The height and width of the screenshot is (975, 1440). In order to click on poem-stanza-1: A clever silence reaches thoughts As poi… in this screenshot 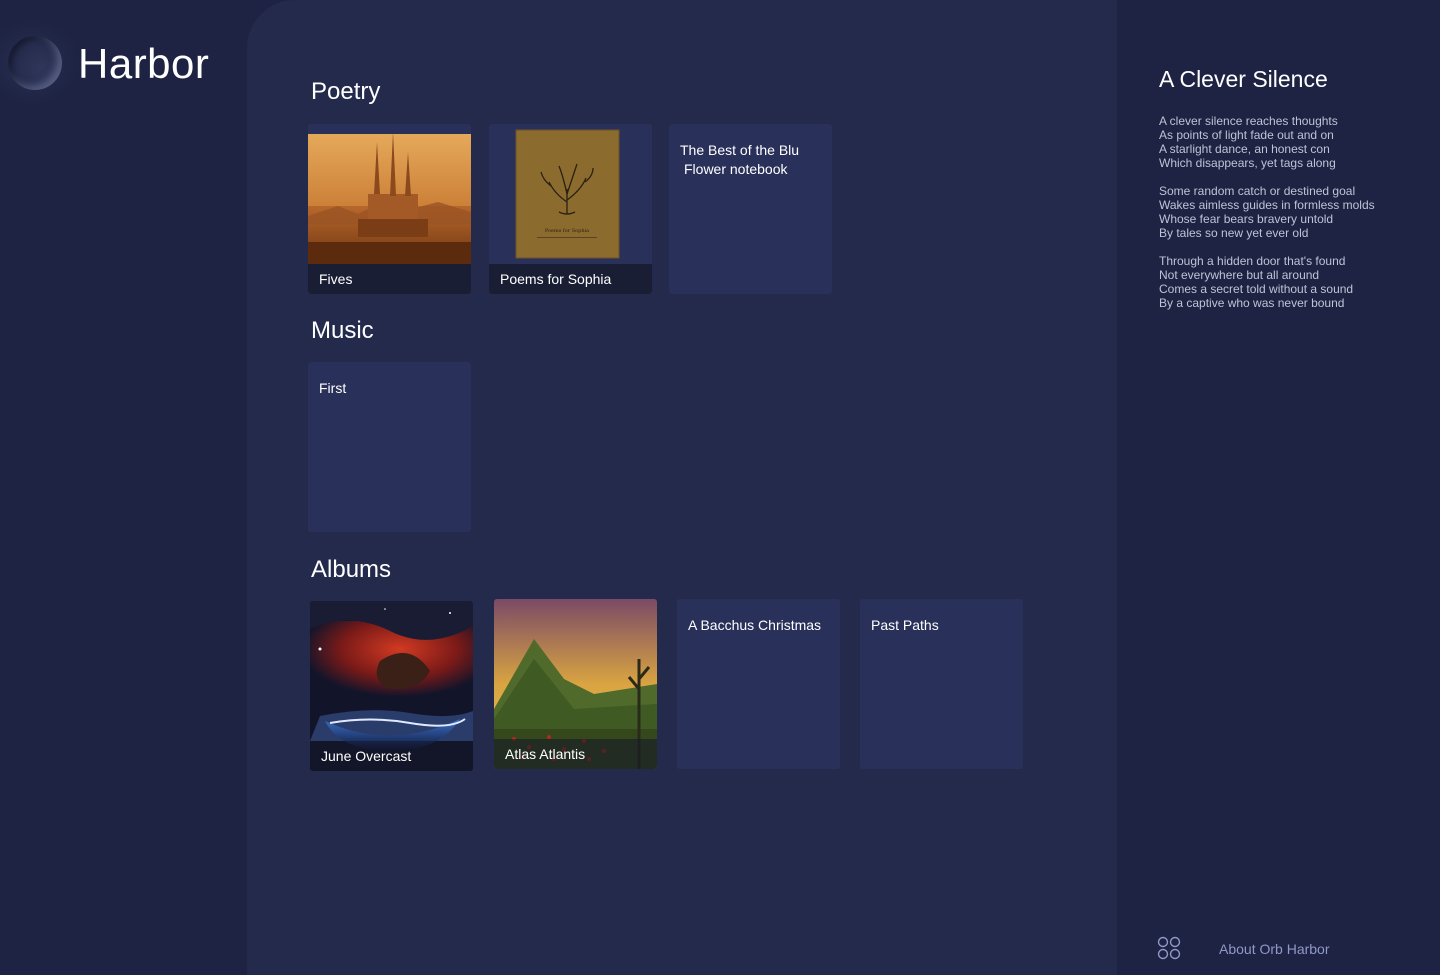, I will do `click(1267, 142)`.